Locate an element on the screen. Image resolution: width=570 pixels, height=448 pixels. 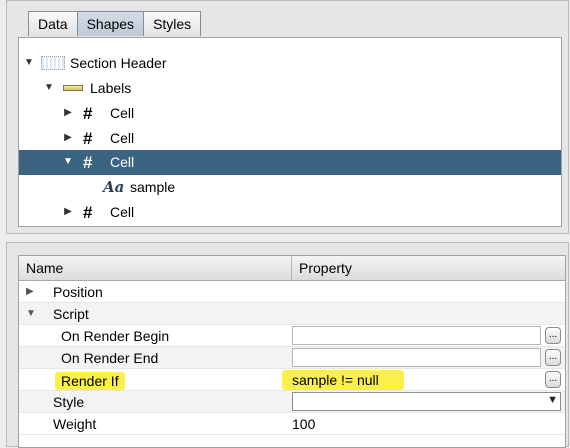
property-name: Render If is located at coordinates (90, 381).